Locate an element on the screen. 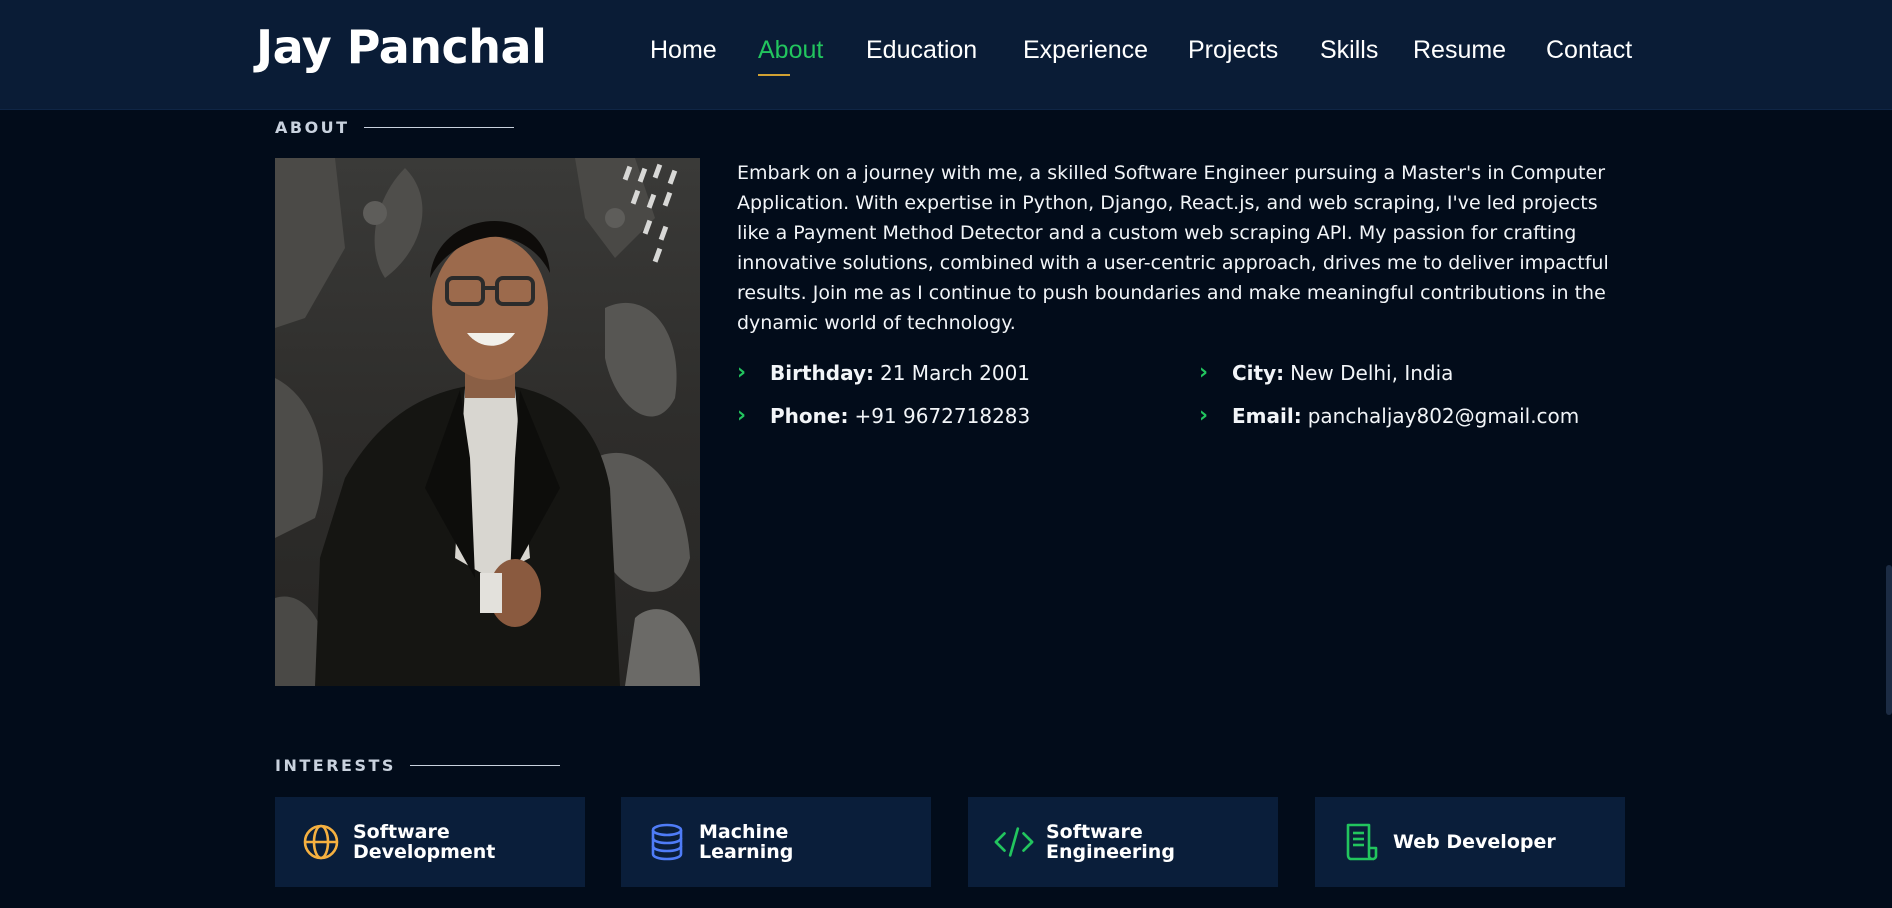 This screenshot has height=908, width=1892. interest-card-web-developer: Web Developer is located at coordinates (1470, 842).